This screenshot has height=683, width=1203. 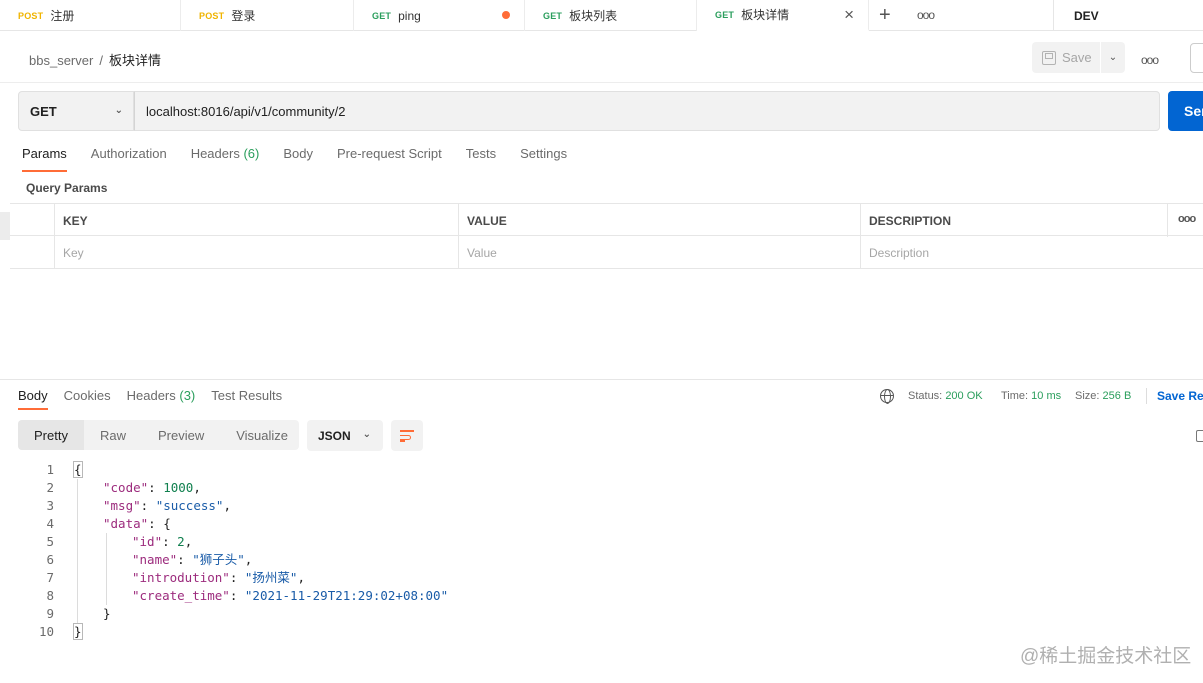 What do you see at coordinates (1185, 111) in the screenshot?
I see `send-button: Send` at bounding box center [1185, 111].